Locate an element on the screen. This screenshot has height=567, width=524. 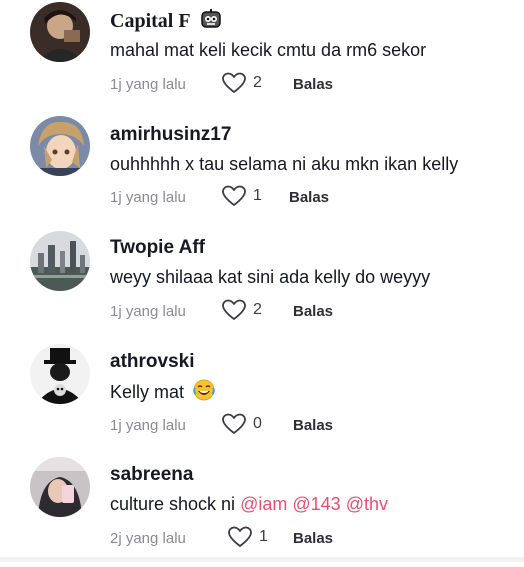
mention-link: @thv is located at coordinates (367, 504).